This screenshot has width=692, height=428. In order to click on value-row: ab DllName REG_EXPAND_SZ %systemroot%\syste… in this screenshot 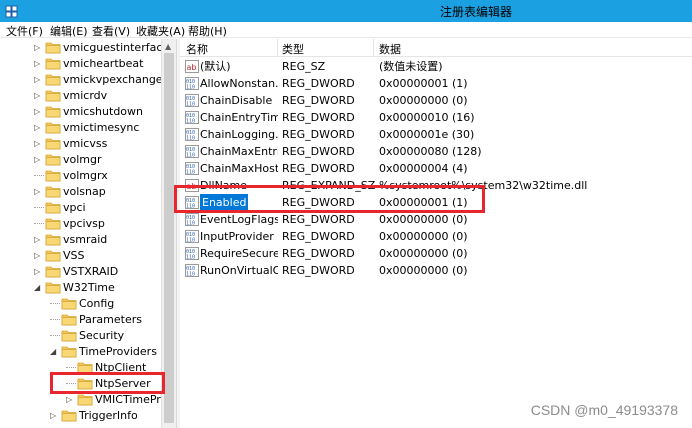, I will do `click(436, 185)`.